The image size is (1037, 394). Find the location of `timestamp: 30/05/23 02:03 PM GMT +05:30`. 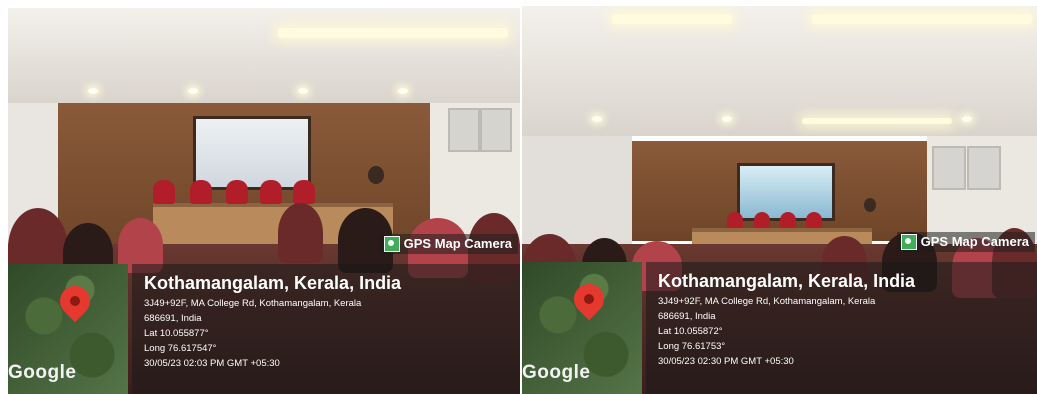

timestamp: 30/05/23 02:03 PM GMT +05:30 is located at coordinates (212, 363).